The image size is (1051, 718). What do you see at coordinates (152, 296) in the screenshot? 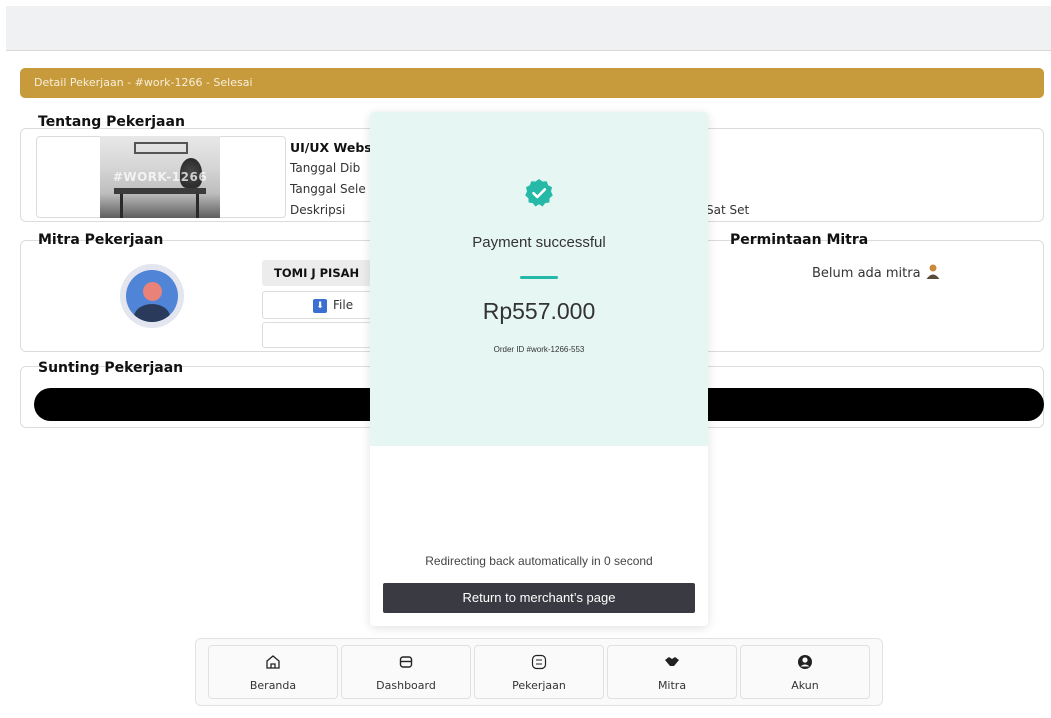
I see `mitra-avatar` at bounding box center [152, 296].